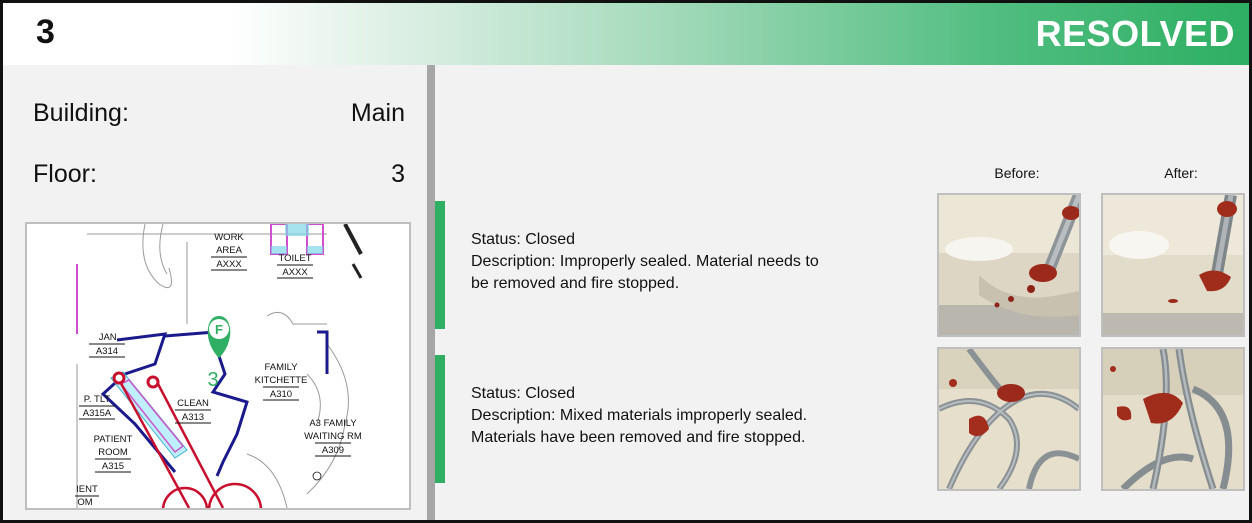  I want to click on issue-description-line2: be removed and fire stopped., so click(575, 283).